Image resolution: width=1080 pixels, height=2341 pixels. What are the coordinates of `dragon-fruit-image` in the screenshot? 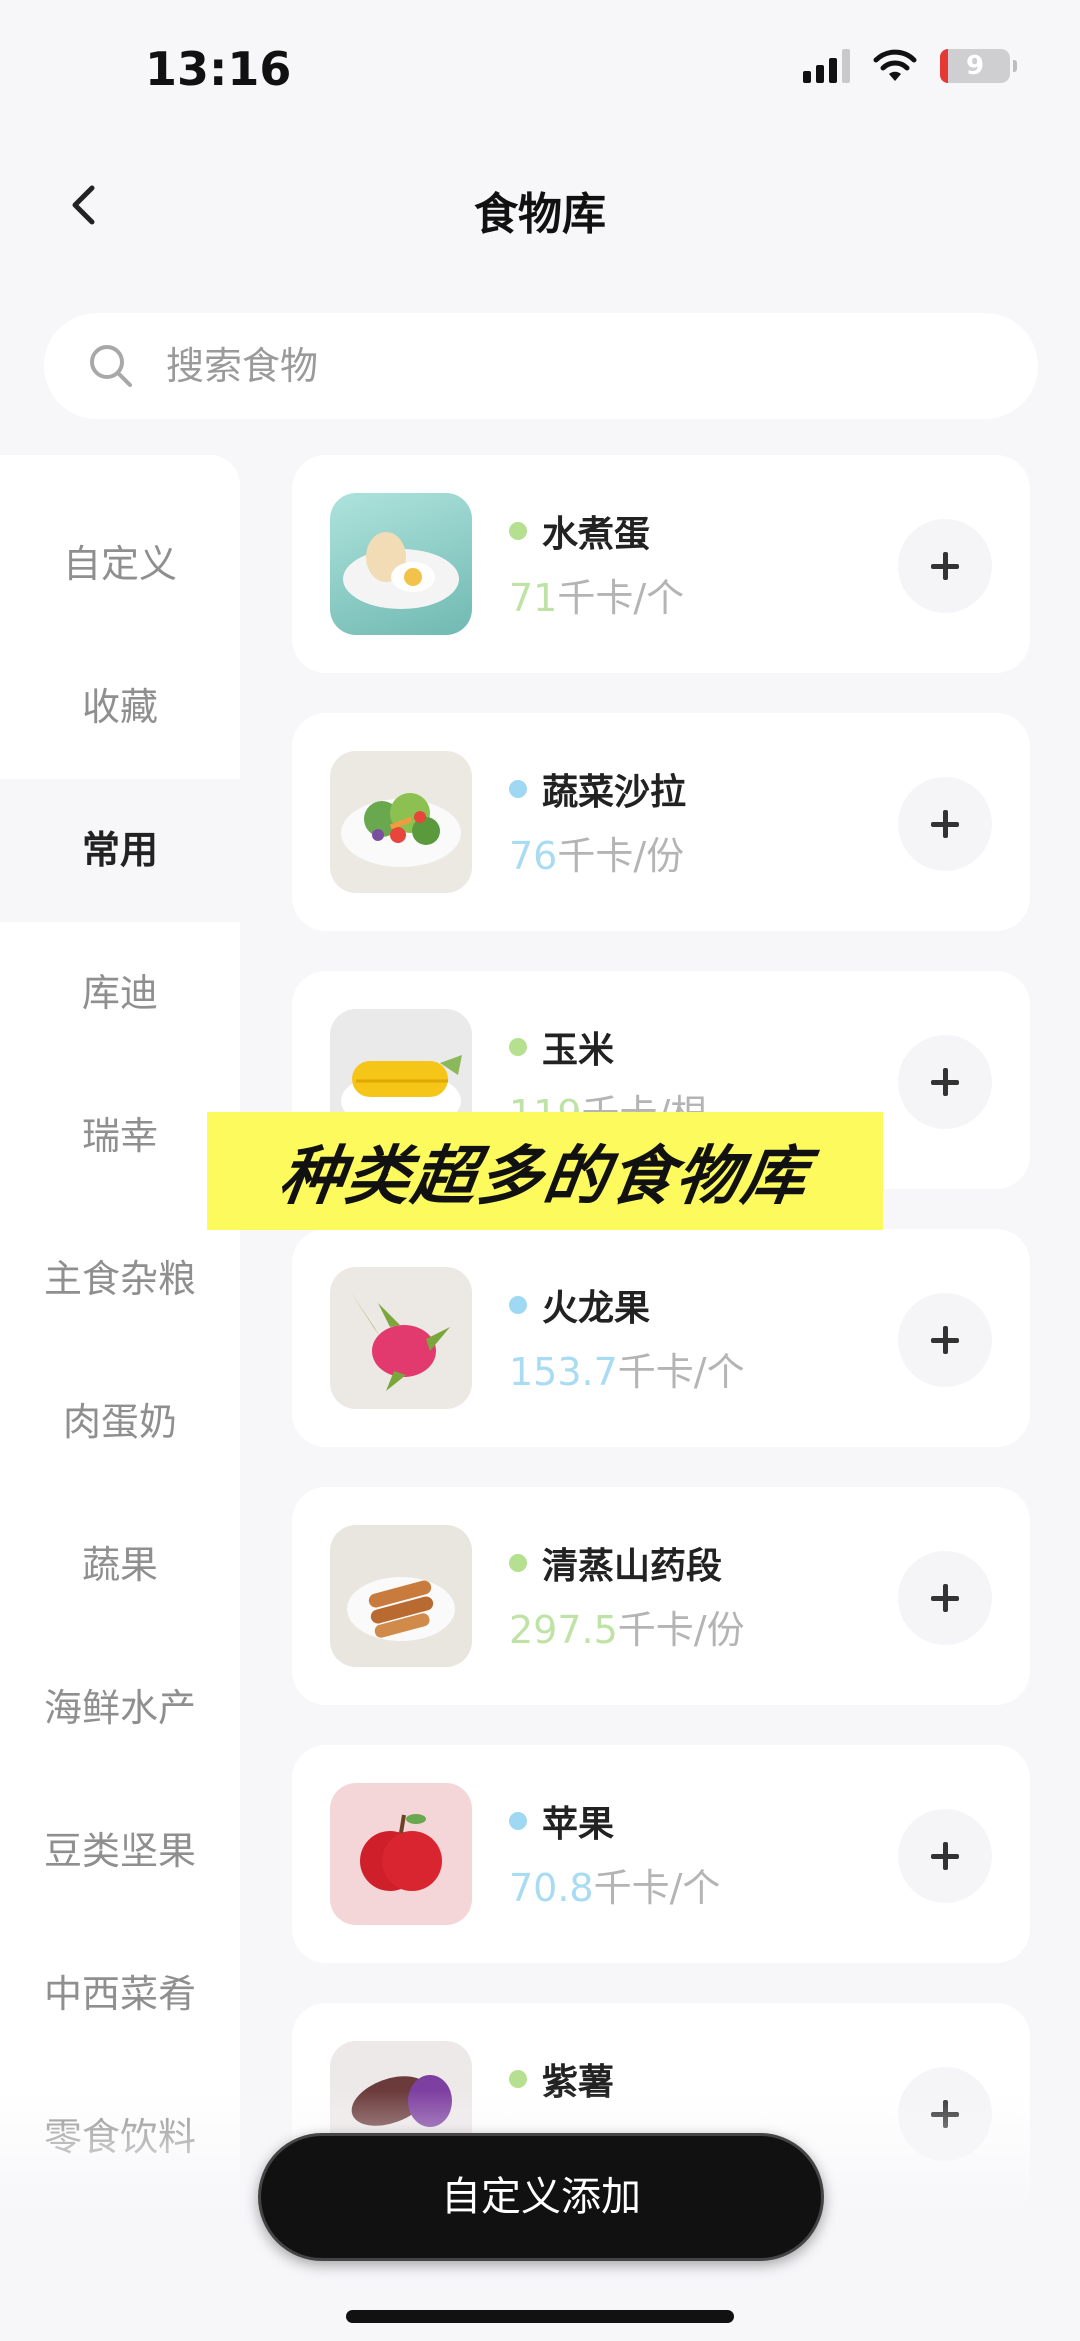 It's located at (401, 1338).